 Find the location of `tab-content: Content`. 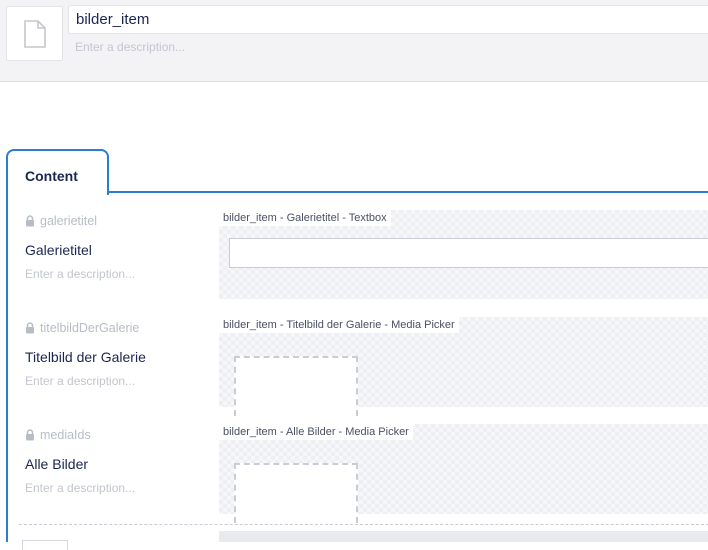

tab-content: Content is located at coordinates (57, 172).